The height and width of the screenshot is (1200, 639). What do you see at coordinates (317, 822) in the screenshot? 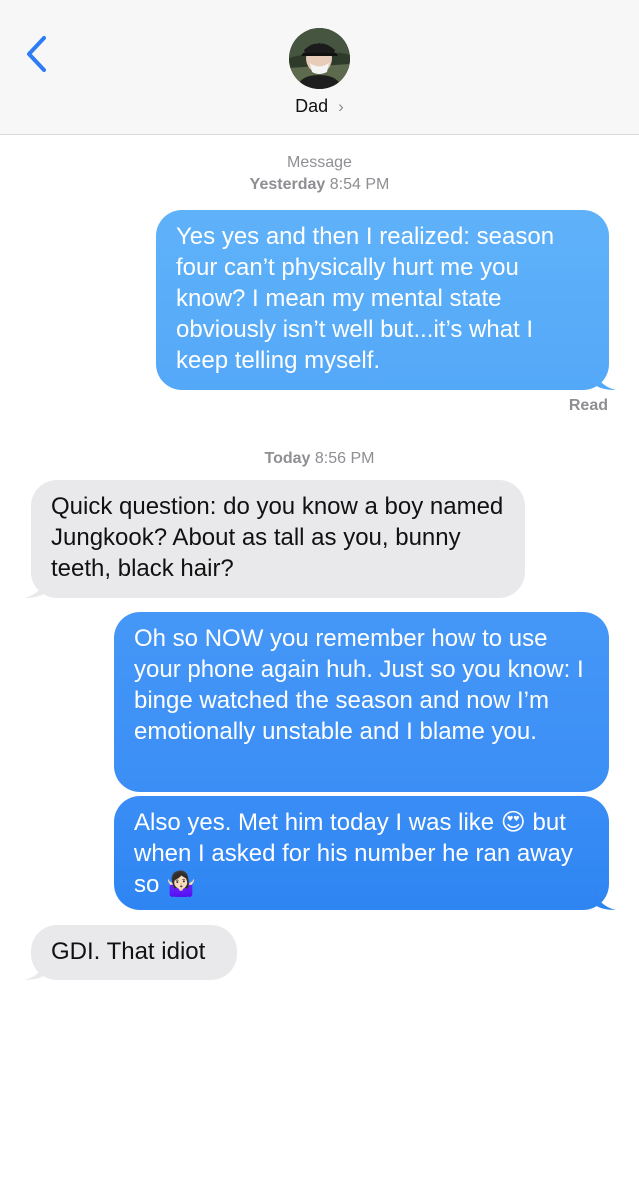
I see `message-text: Also yes. Met him today I was like` at bounding box center [317, 822].